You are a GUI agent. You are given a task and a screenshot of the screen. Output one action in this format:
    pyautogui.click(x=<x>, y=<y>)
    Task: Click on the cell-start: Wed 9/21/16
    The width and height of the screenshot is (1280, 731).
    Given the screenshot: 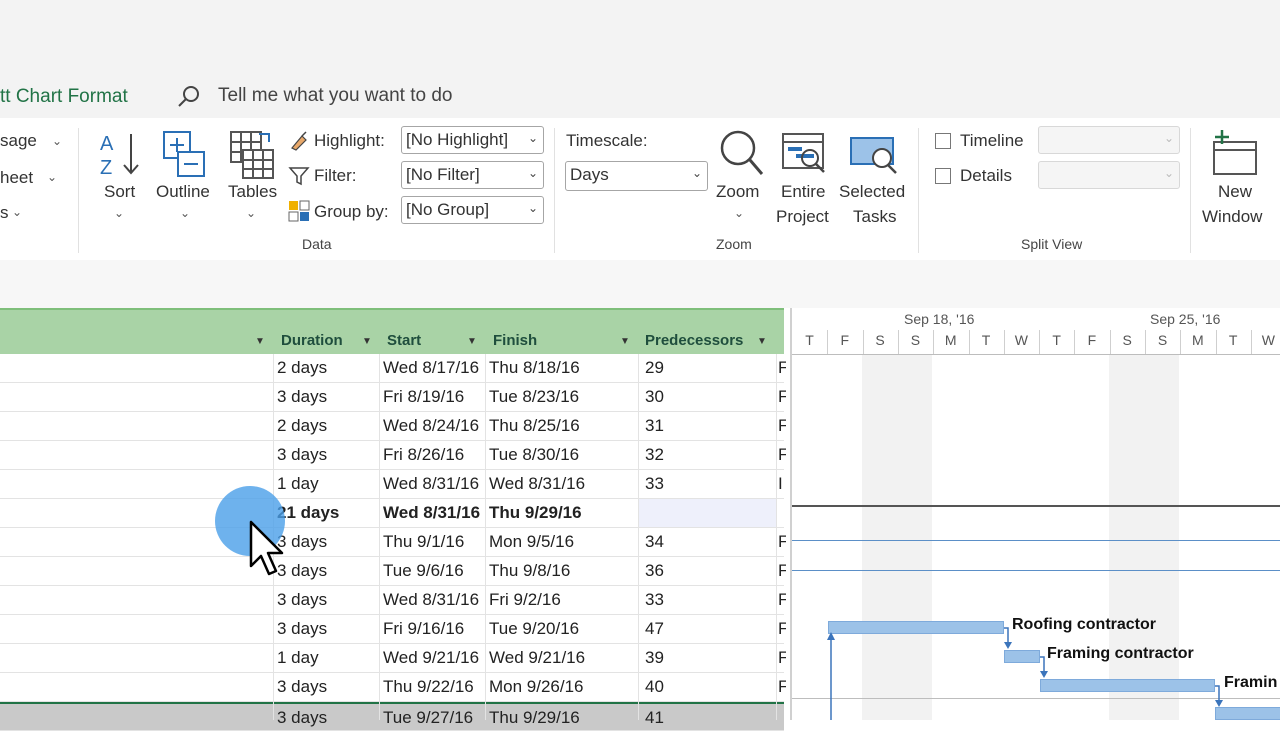 What is the action you would take?
    pyautogui.click(x=434, y=658)
    